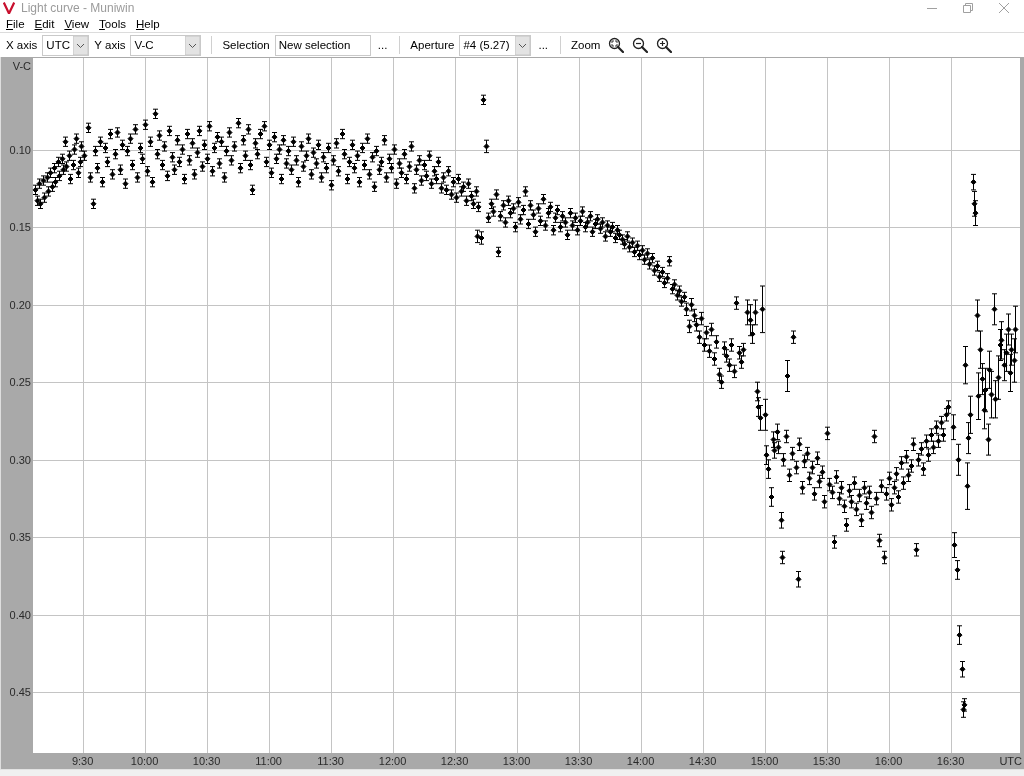 The height and width of the screenshot is (776, 1024). Describe the element at coordinates (932, 8) in the screenshot. I see `minimize-icon` at that location.